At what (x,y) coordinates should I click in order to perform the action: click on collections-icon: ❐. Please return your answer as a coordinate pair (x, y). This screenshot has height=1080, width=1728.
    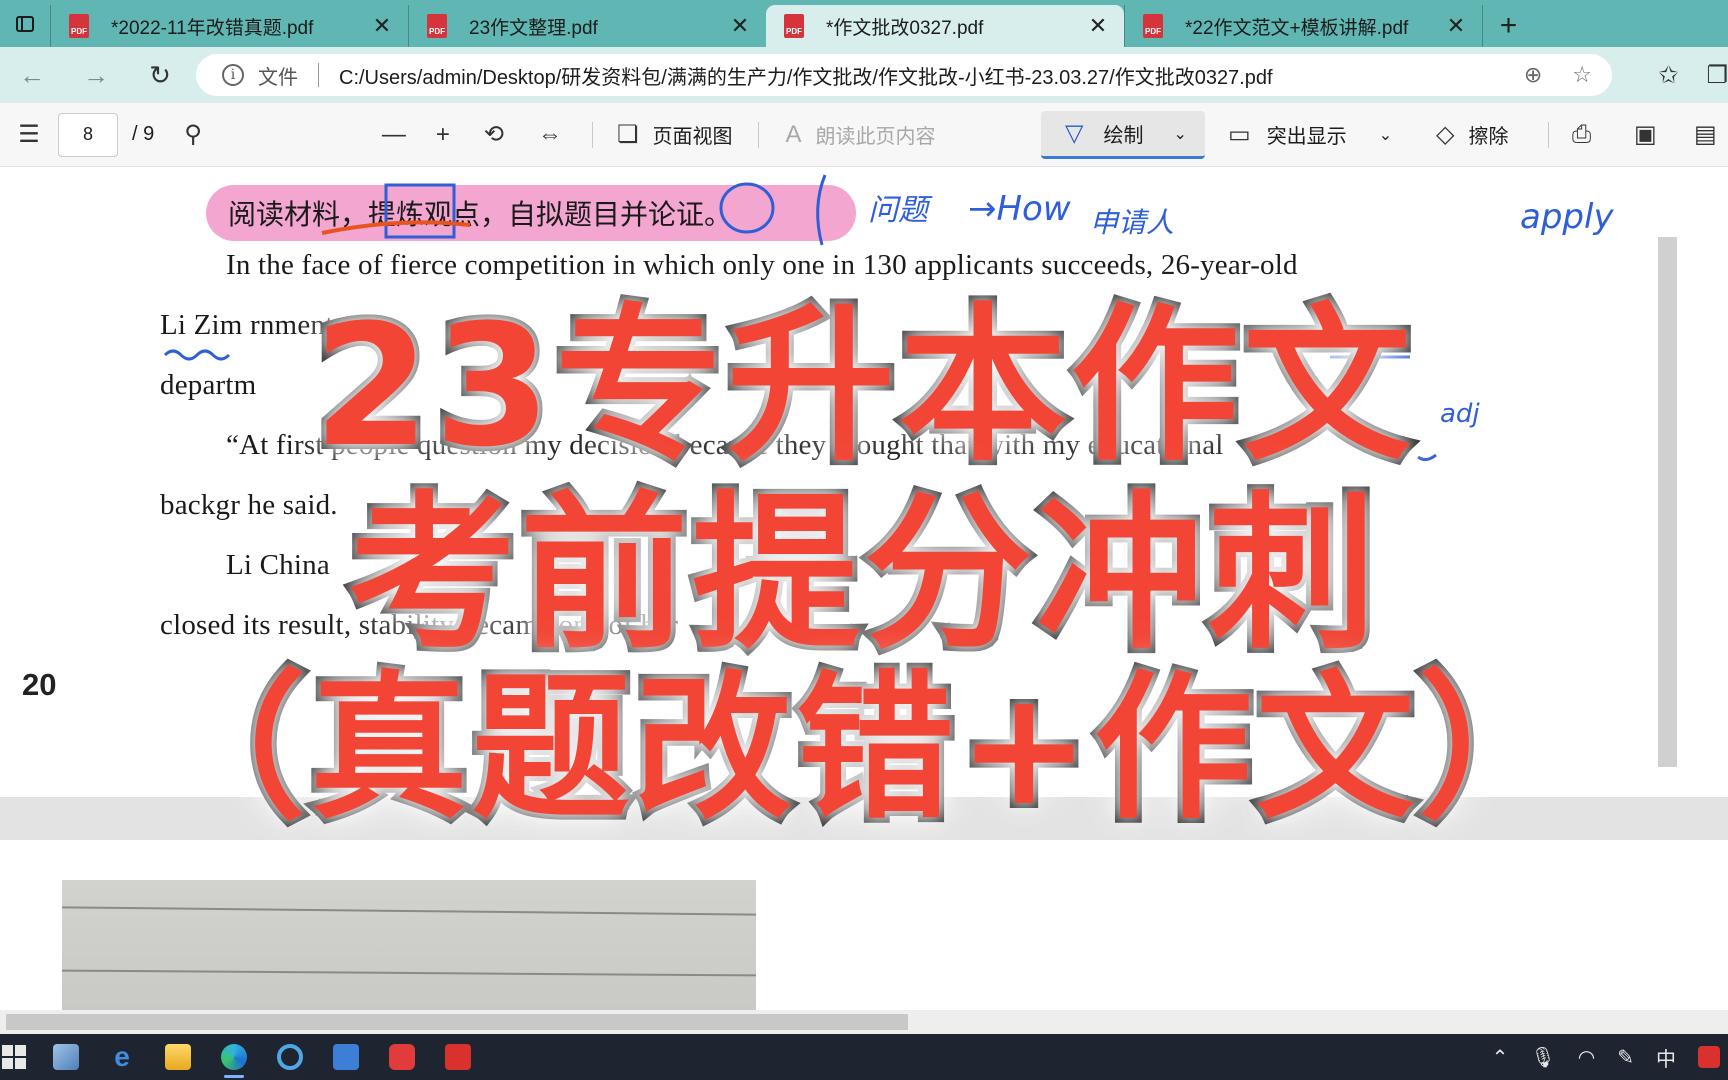
    Looking at the image, I should click on (1717, 75).